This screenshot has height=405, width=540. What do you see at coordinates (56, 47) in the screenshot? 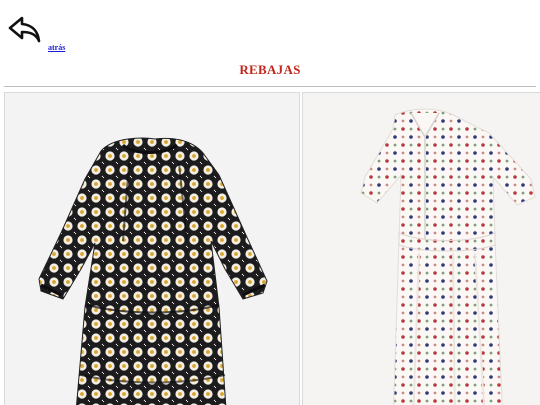
I see `back-label: atrás` at bounding box center [56, 47].